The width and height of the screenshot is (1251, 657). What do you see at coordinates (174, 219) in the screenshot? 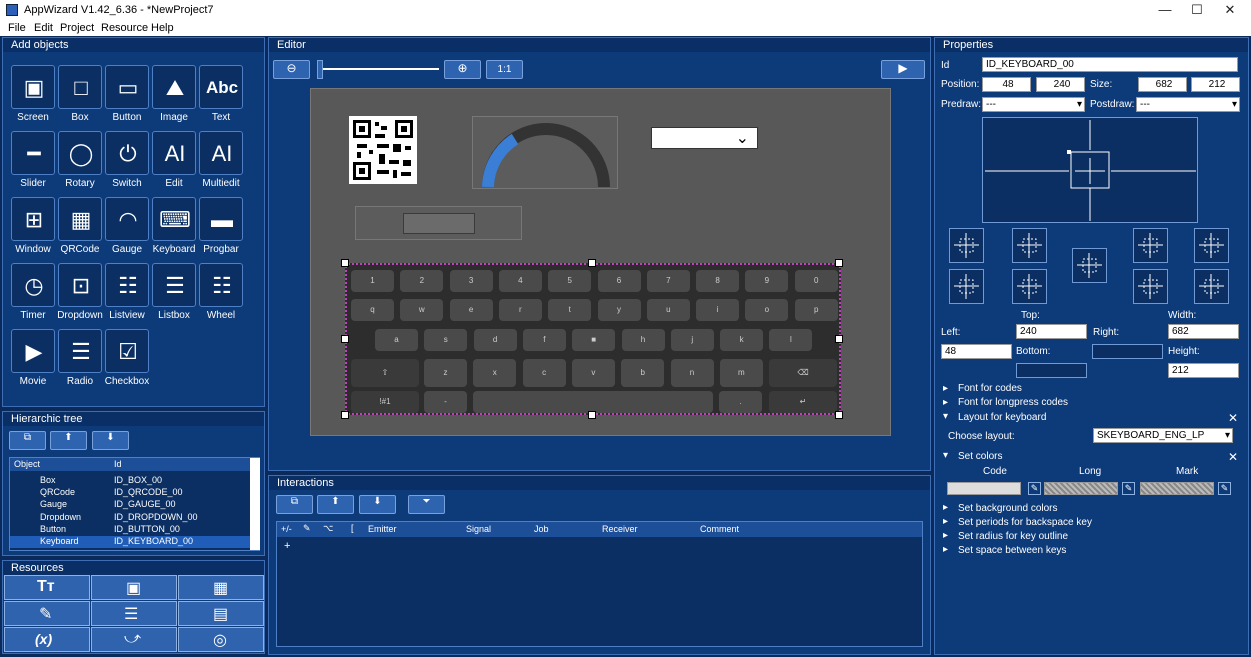
I see `tool-keyboard: ⌨` at bounding box center [174, 219].